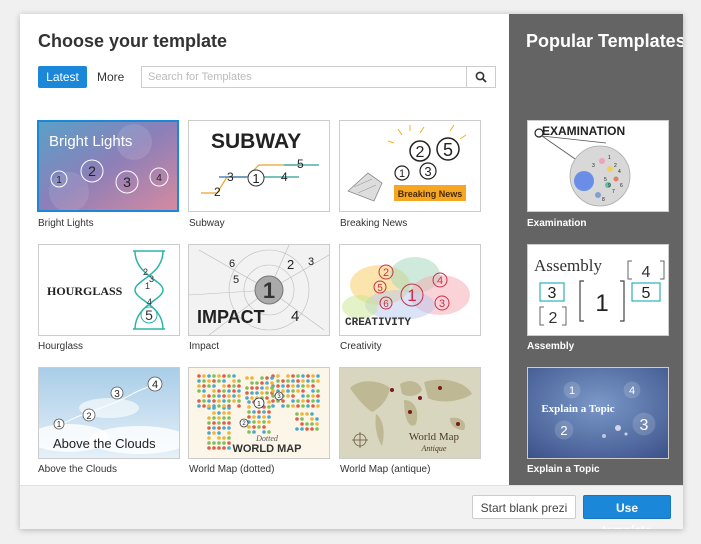 The image size is (701, 544). Describe the element at coordinates (109, 413) in the screenshot. I see `template-card-above-the-clouds: 1 2 3 4 Above the Clouds` at that location.